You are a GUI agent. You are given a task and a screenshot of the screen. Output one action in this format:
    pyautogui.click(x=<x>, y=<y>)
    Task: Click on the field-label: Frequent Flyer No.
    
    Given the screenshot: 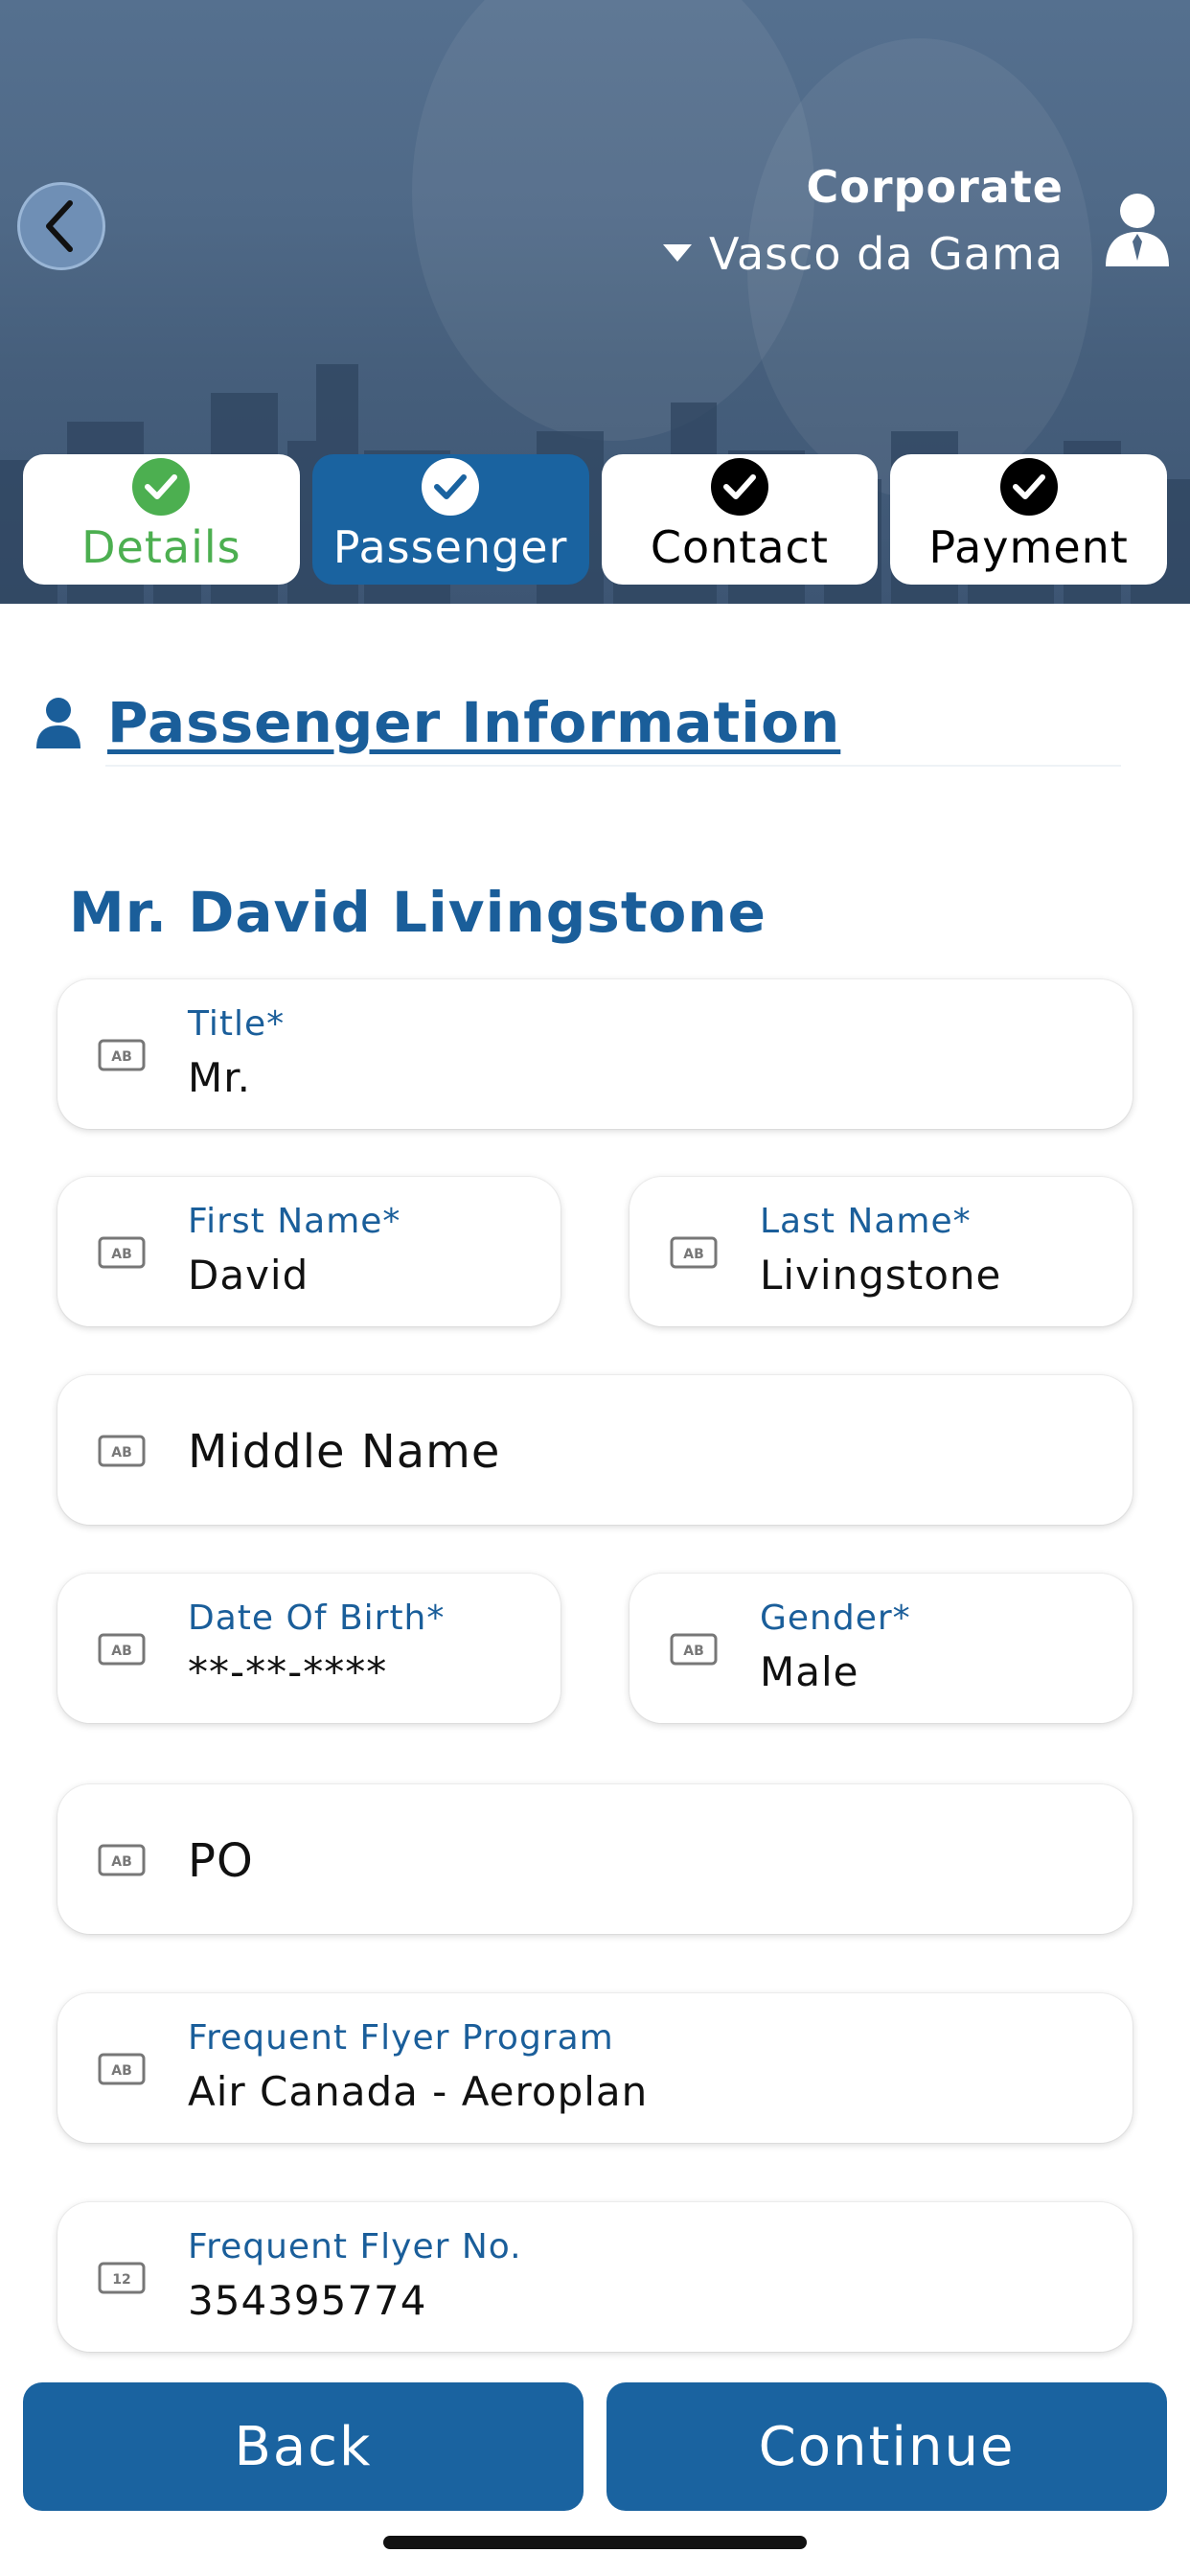 What is the action you would take?
    pyautogui.click(x=355, y=2246)
    